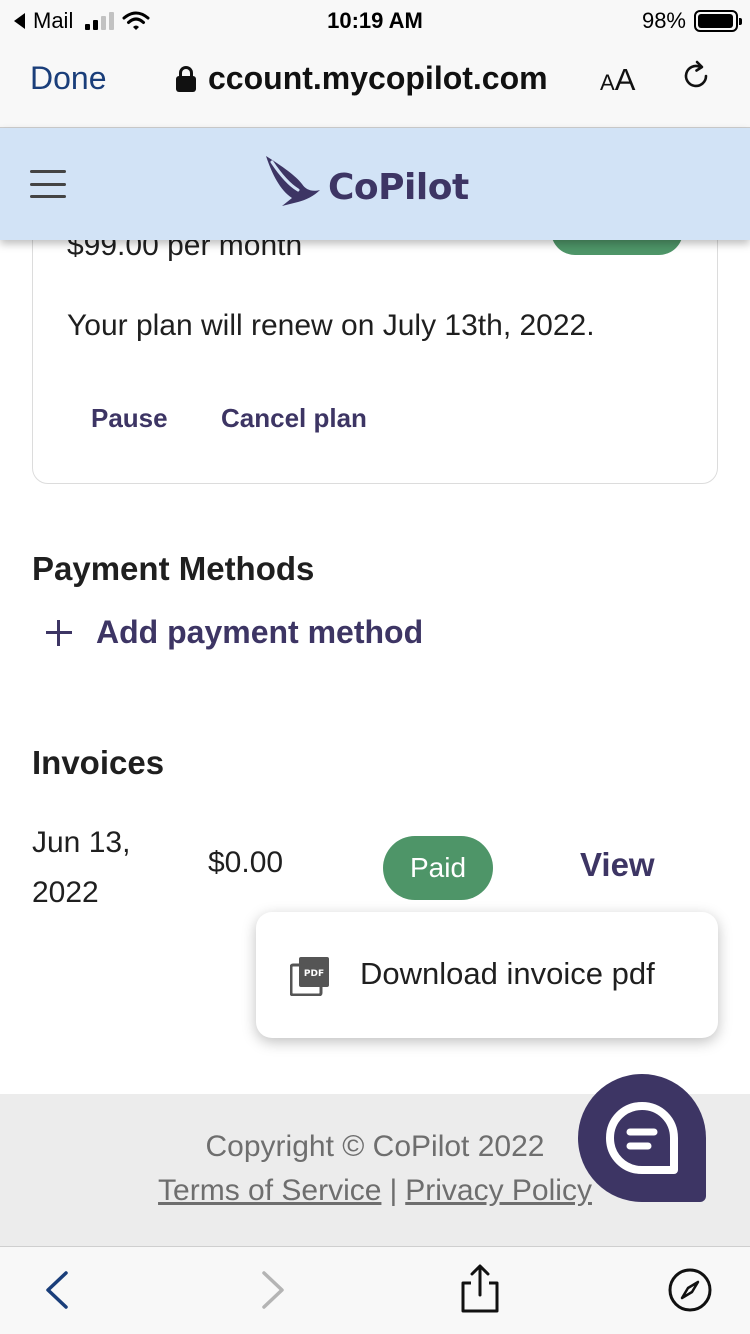  What do you see at coordinates (480, 1288) in the screenshot?
I see `share-icon` at bounding box center [480, 1288].